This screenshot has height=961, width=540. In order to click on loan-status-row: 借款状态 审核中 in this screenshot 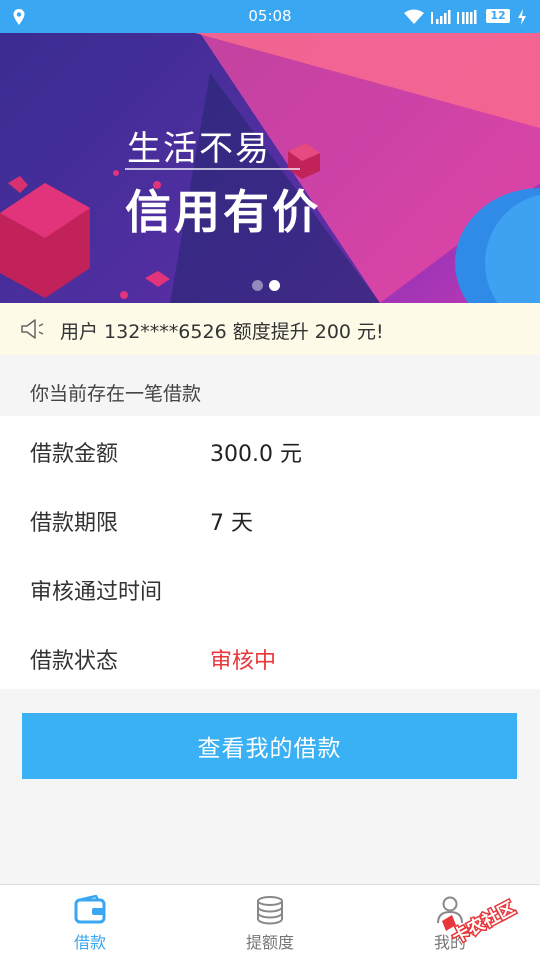, I will do `click(270, 657)`.